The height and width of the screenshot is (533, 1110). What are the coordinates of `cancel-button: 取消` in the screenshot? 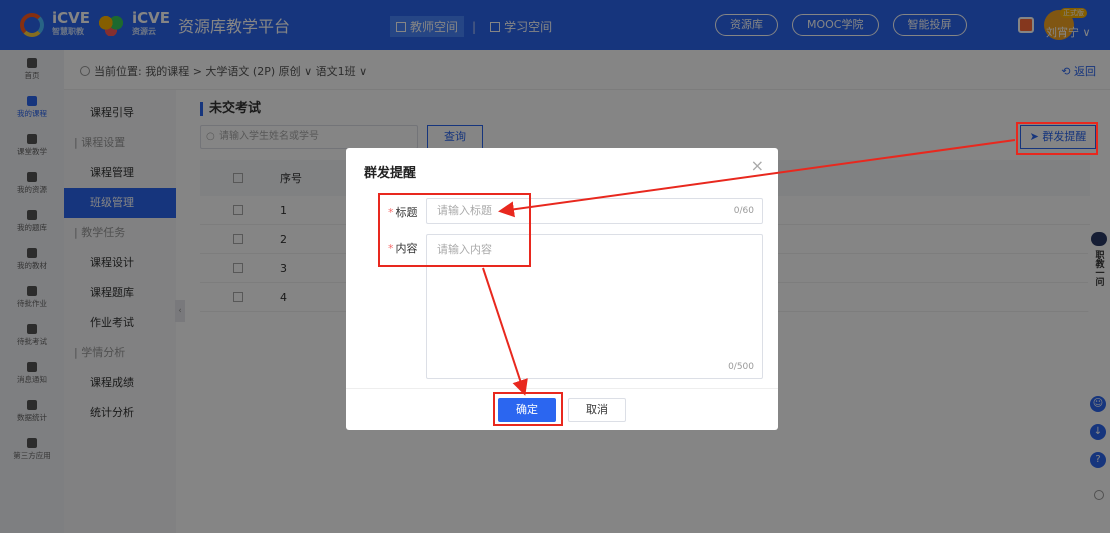 It's located at (597, 410).